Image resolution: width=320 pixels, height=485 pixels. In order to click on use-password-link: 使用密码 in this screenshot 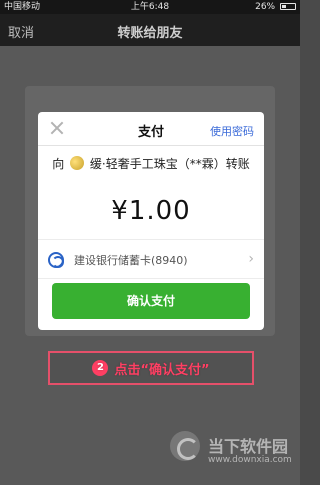, I will do `click(232, 131)`.